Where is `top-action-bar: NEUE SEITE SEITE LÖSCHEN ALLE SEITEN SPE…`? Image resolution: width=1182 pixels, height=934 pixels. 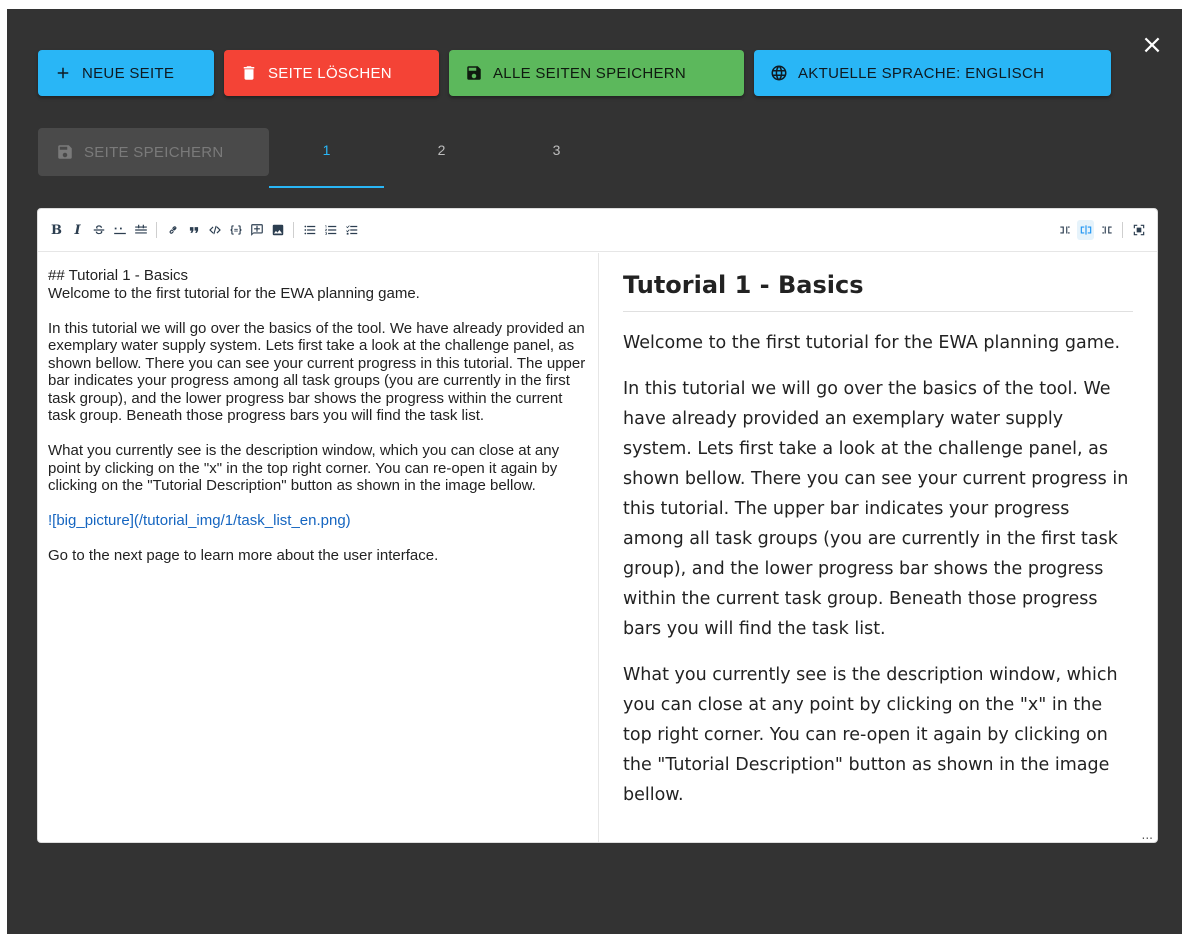
top-action-bar: NEUE SEITE SEITE LÖSCHEN ALLE SEITEN SPE… is located at coordinates (574, 73).